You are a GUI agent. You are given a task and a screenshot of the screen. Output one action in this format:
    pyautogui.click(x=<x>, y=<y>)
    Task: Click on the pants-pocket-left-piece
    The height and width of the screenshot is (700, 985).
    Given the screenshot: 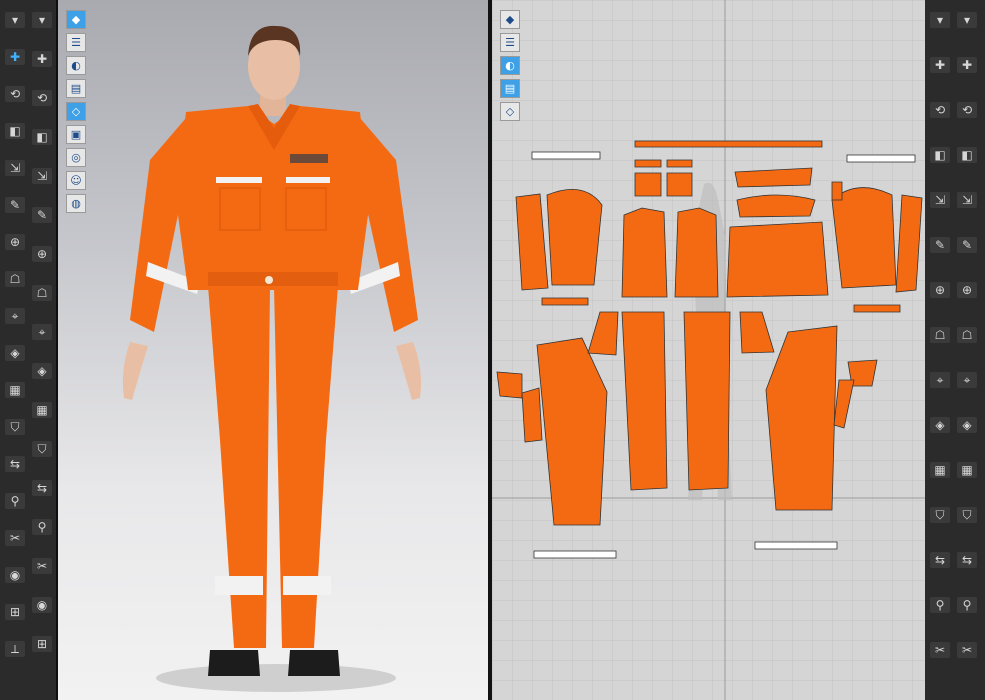 What is the action you would take?
    pyautogui.click(x=509, y=385)
    